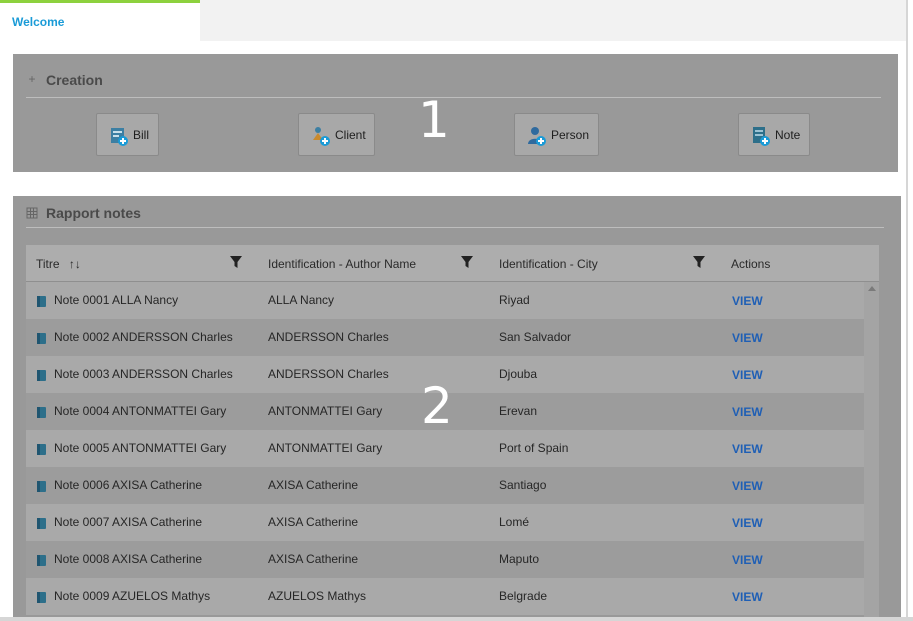 The width and height of the screenshot is (913, 621). I want to click on cell-titre: Note 0004 ANTONMATTEI Gary, so click(140, 411).